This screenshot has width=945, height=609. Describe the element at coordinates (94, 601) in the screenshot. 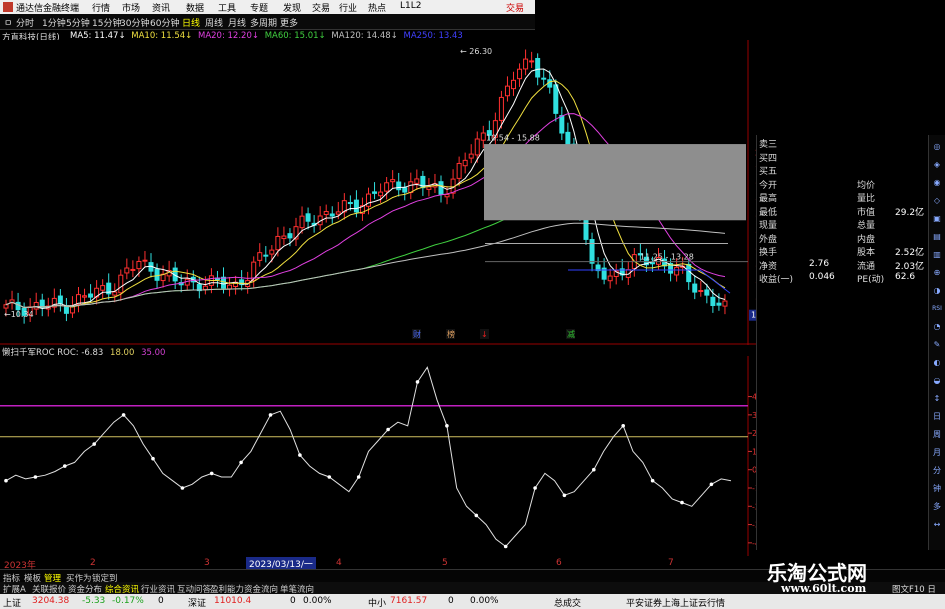

I see `index-sh-change: -5.33` at that location.